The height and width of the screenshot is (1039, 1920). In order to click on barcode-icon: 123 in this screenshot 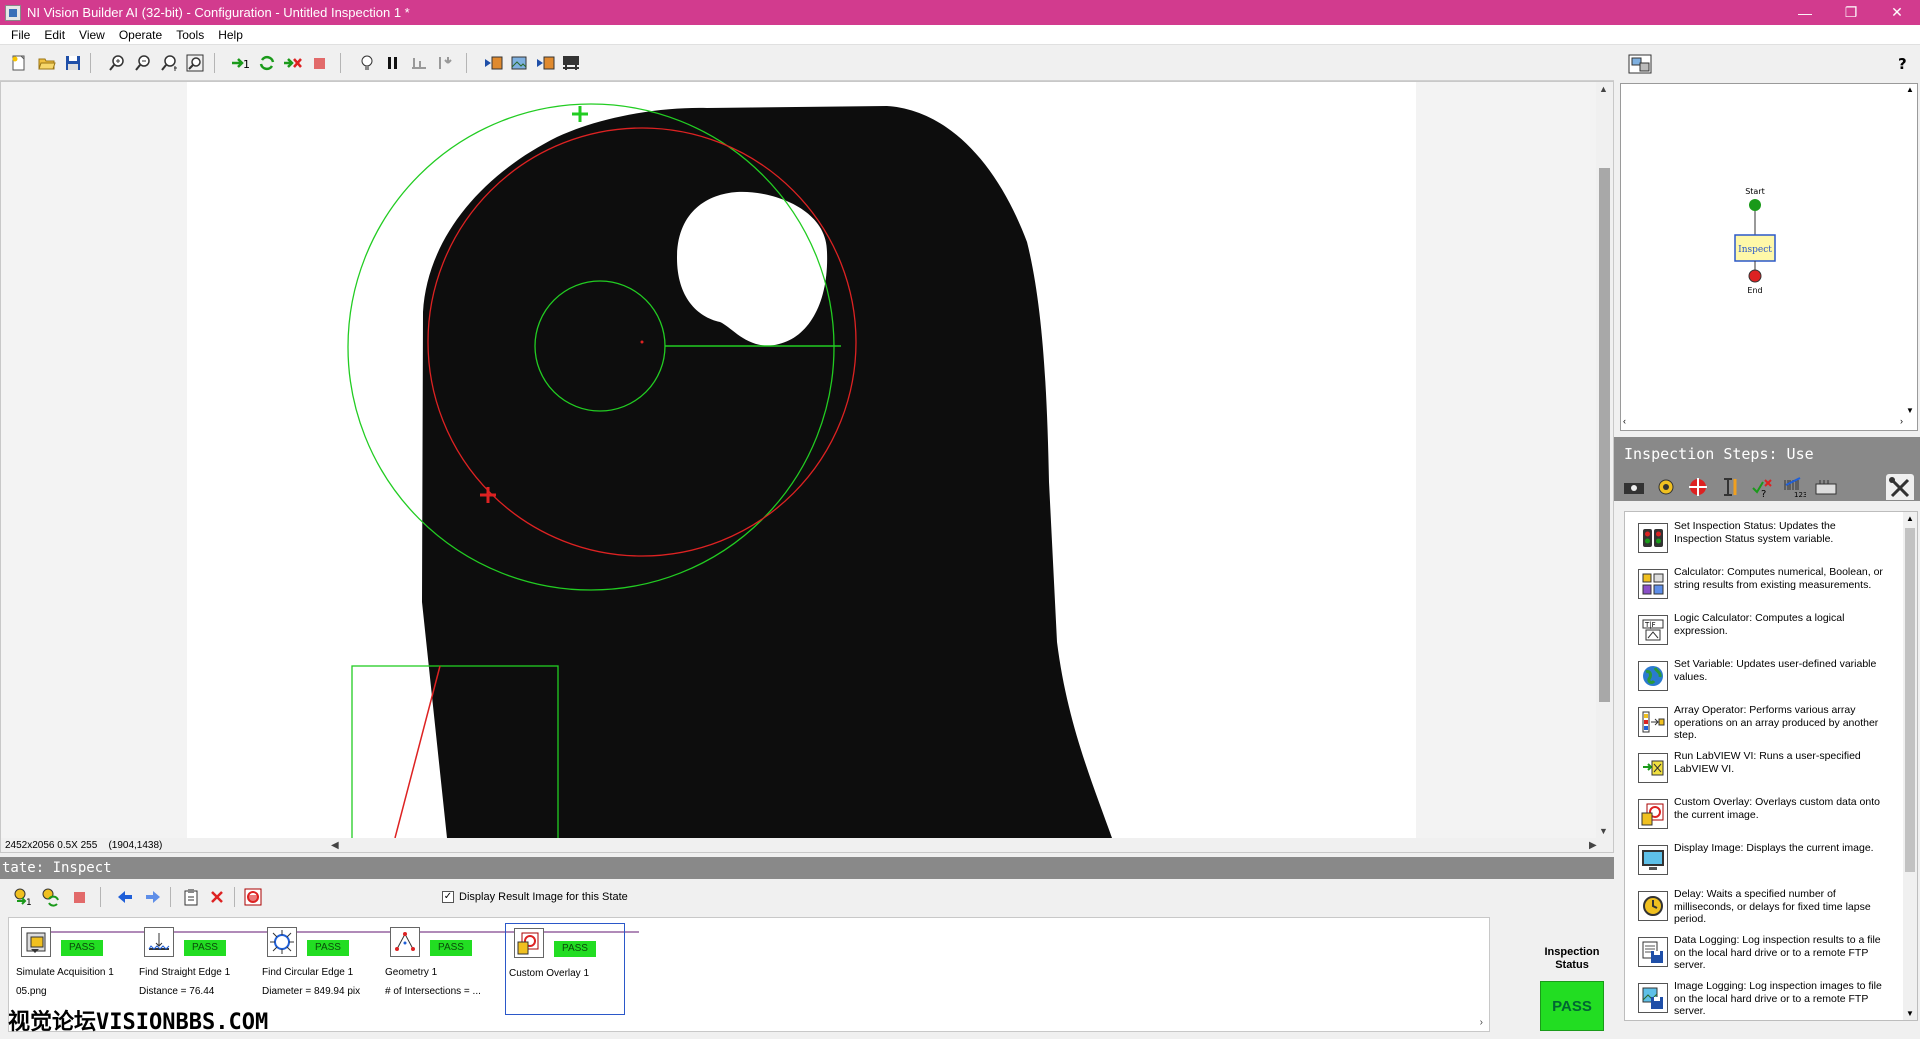, I will do `click(1795, 487)`.